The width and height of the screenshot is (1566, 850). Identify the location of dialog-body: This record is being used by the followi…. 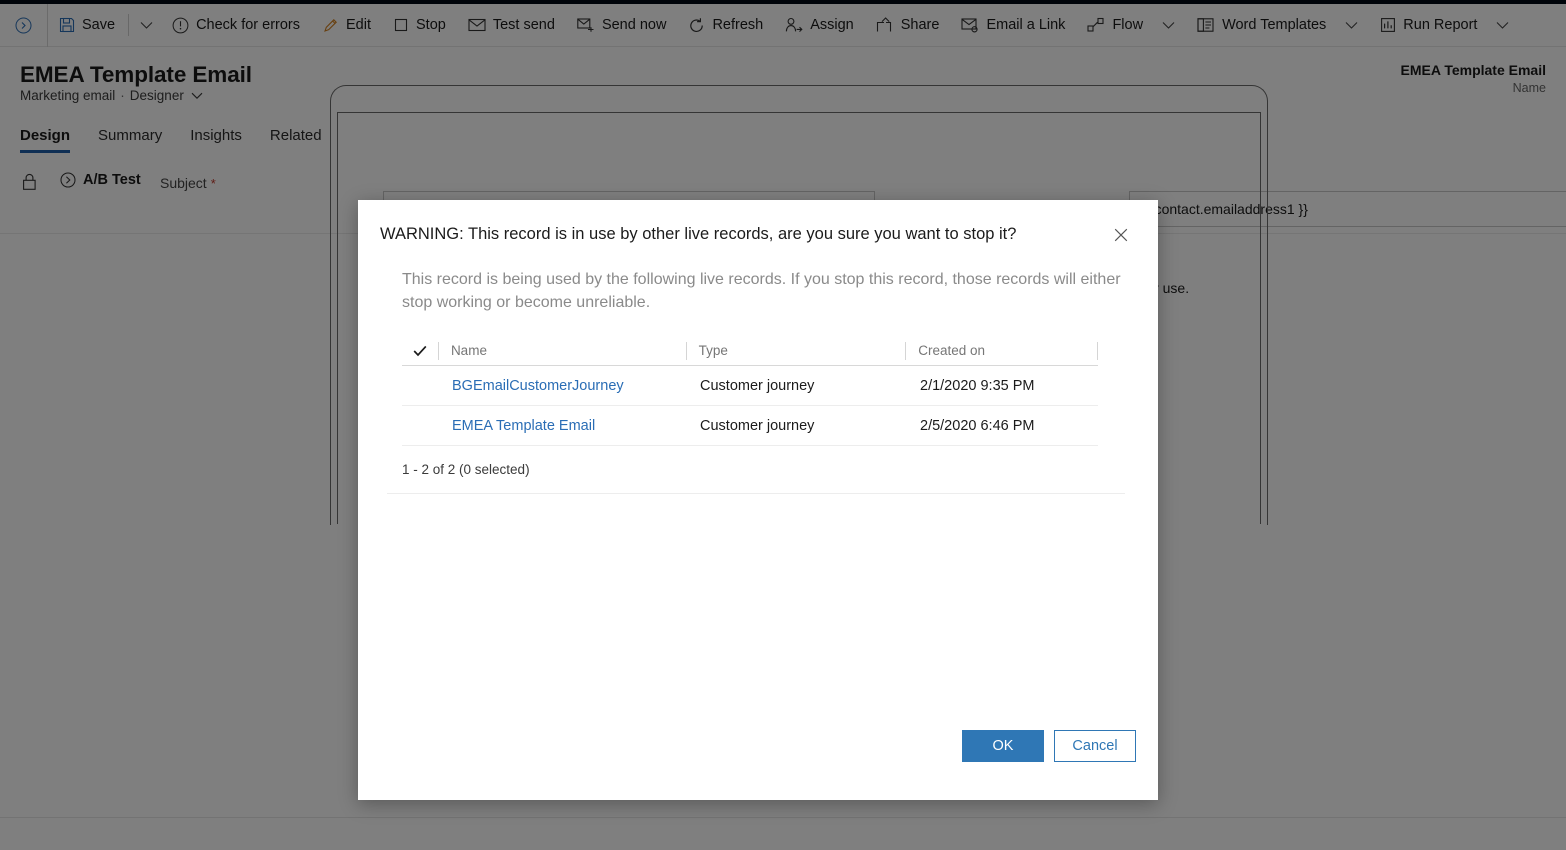
(758, 377).